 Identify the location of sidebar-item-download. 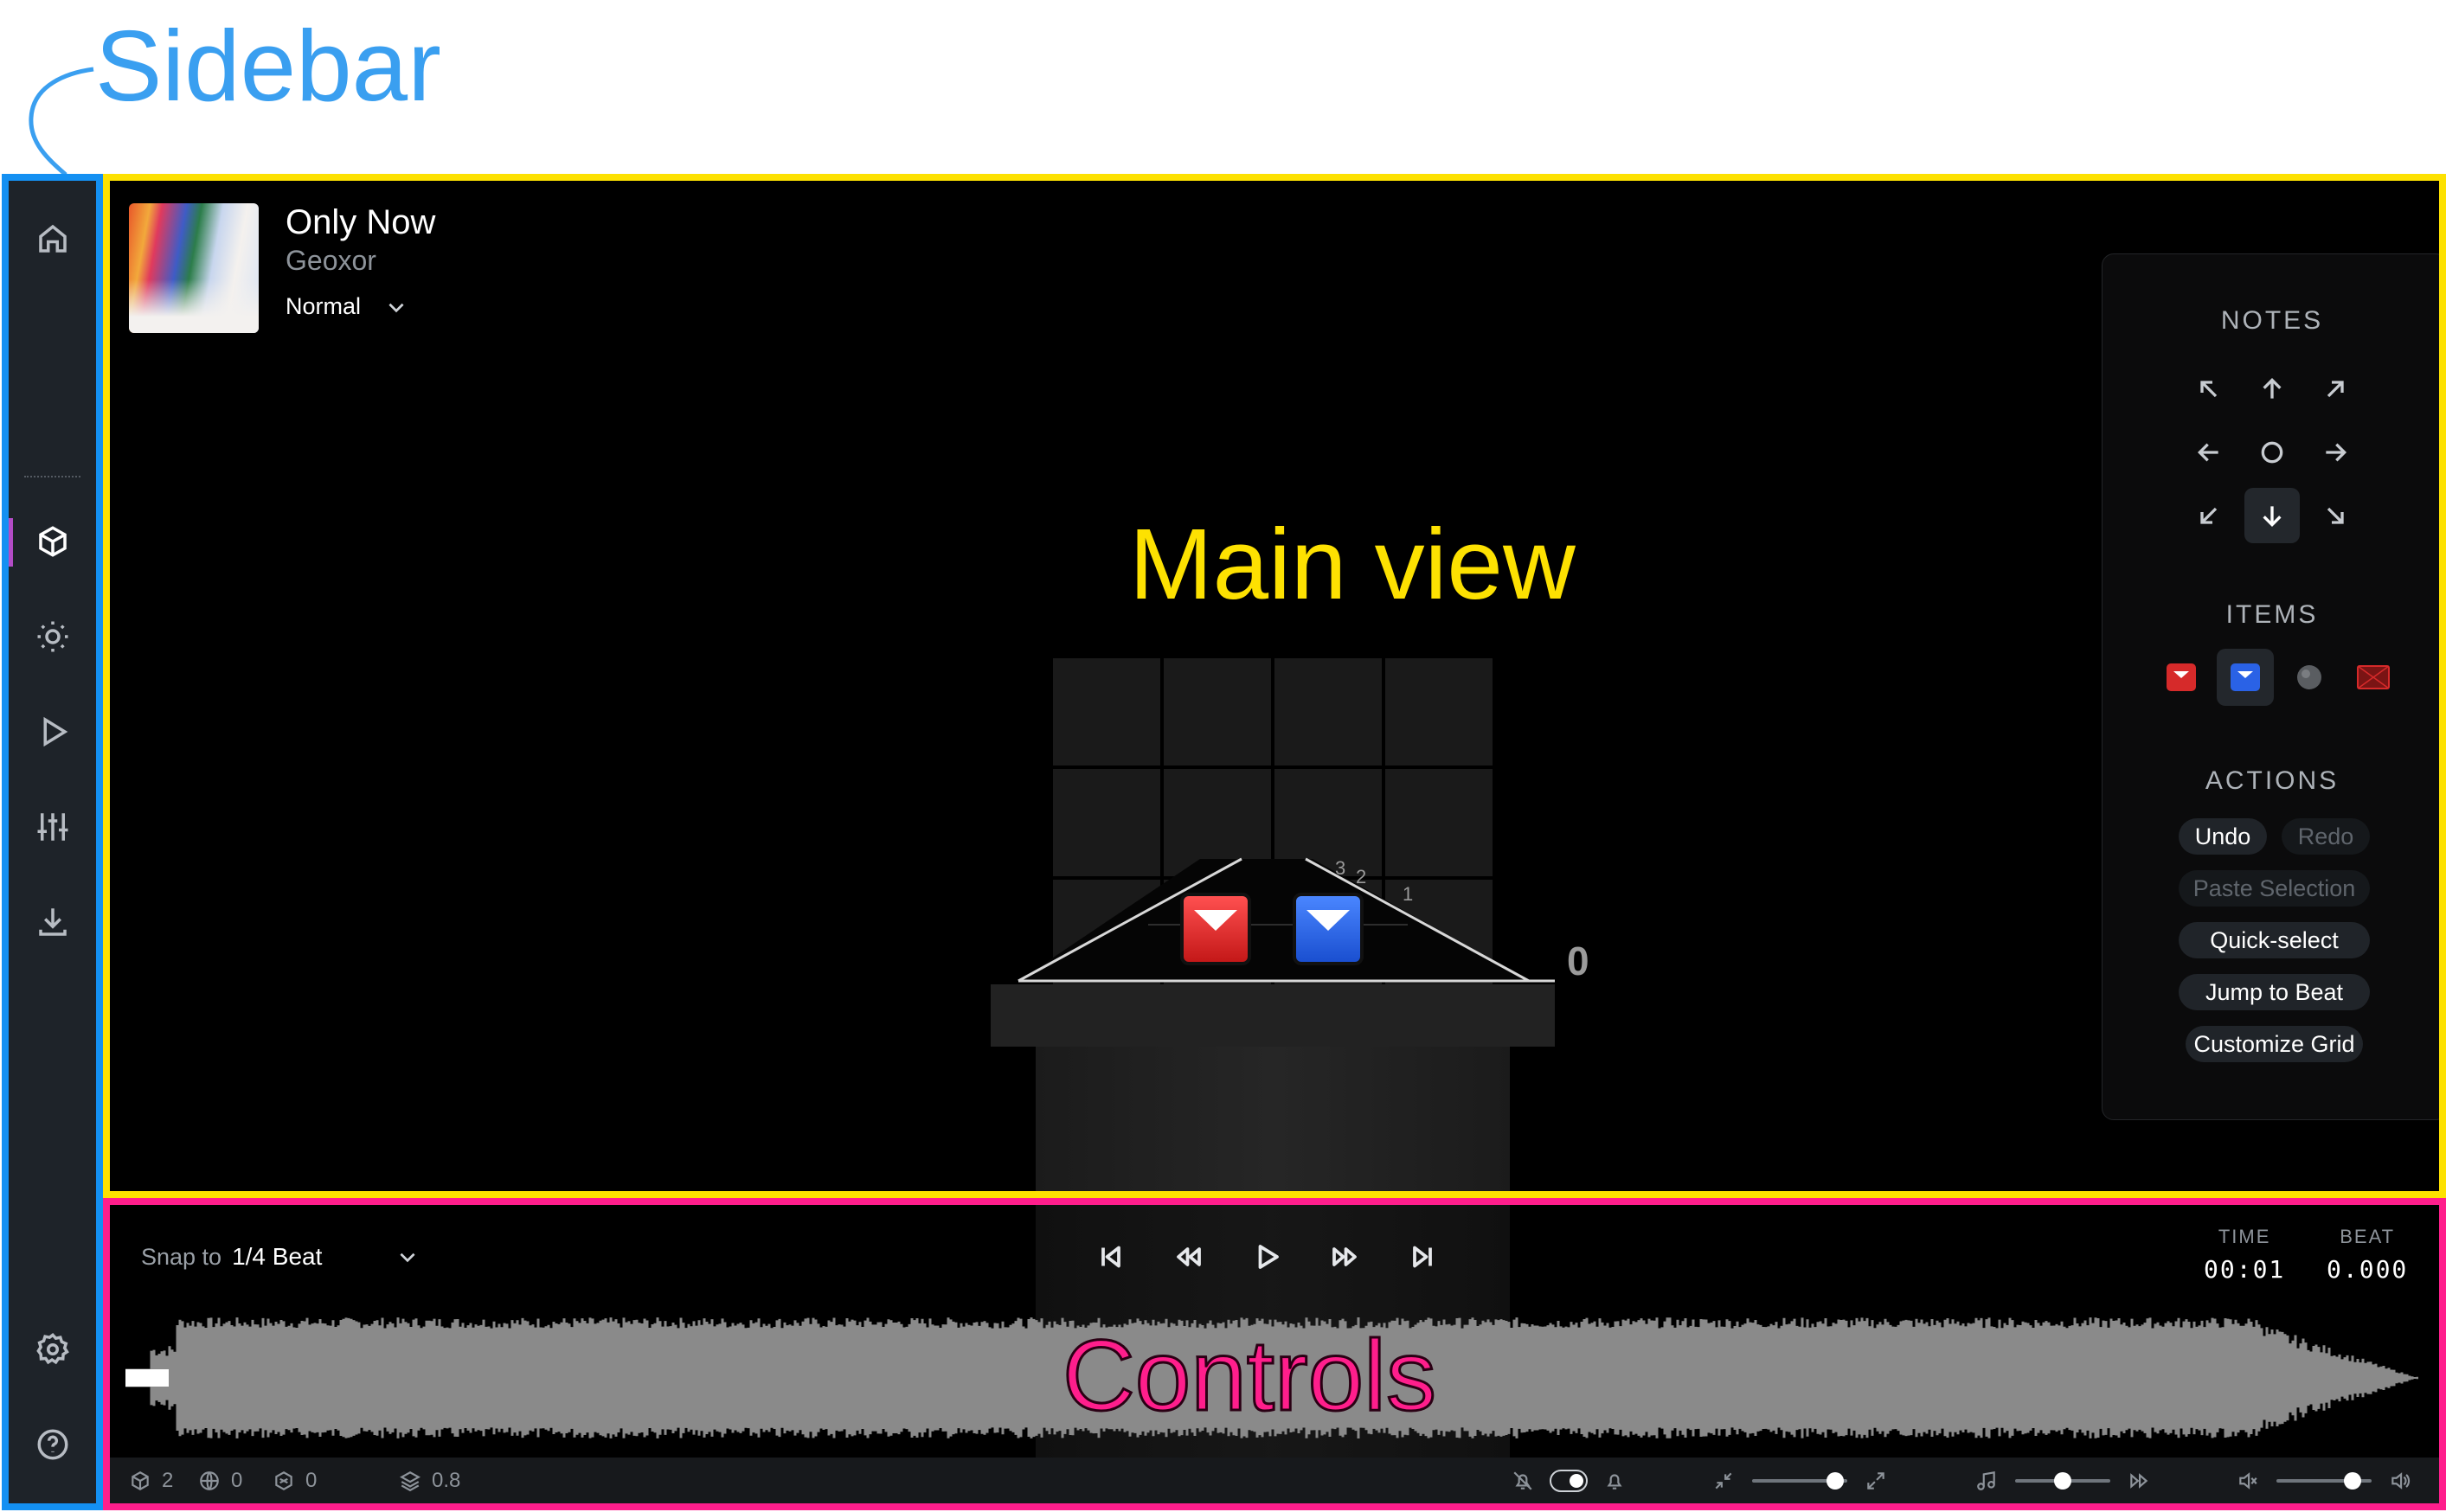
(53, 922).